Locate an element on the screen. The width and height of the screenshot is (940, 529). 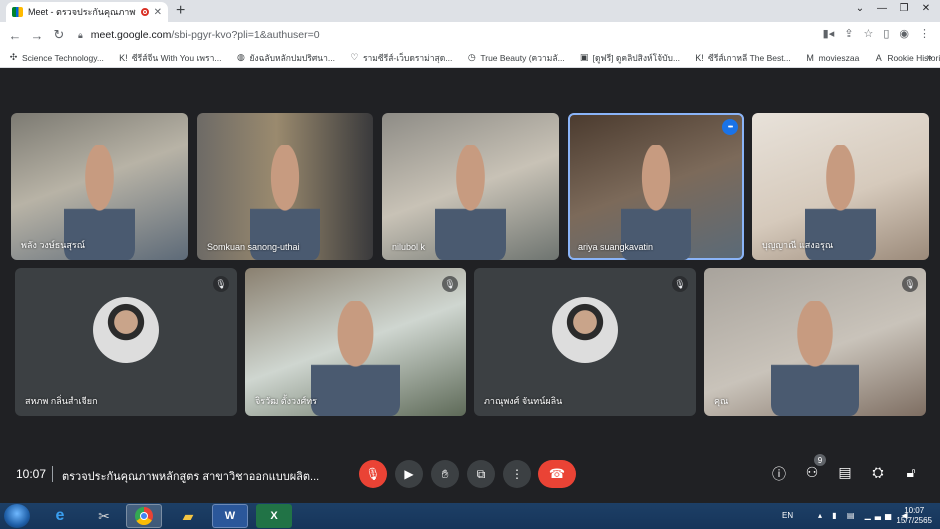
microphone-off-icon: 🎙︎ is located at coordinates (373, 474).